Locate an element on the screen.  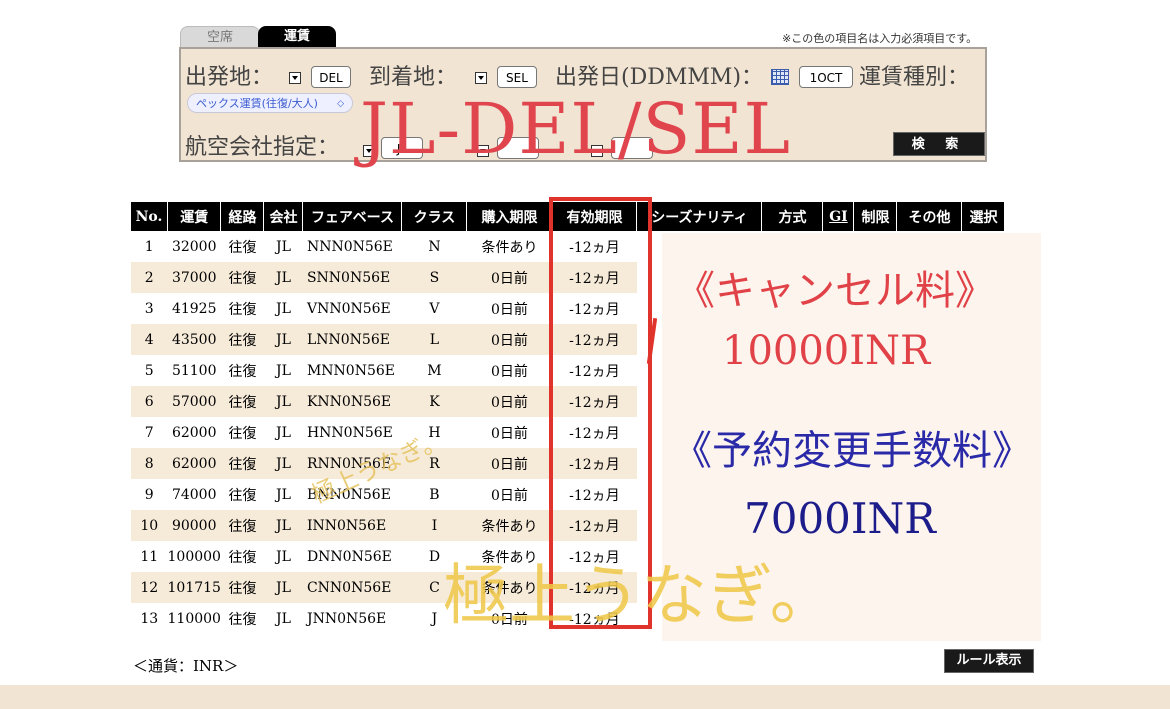
footer-bar is located at coordinates (585, 697).